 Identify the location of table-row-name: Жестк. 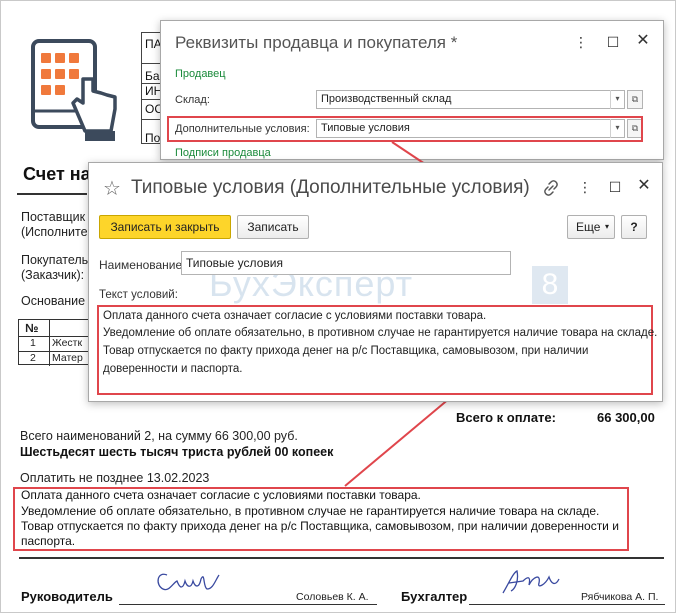
(67, 343).